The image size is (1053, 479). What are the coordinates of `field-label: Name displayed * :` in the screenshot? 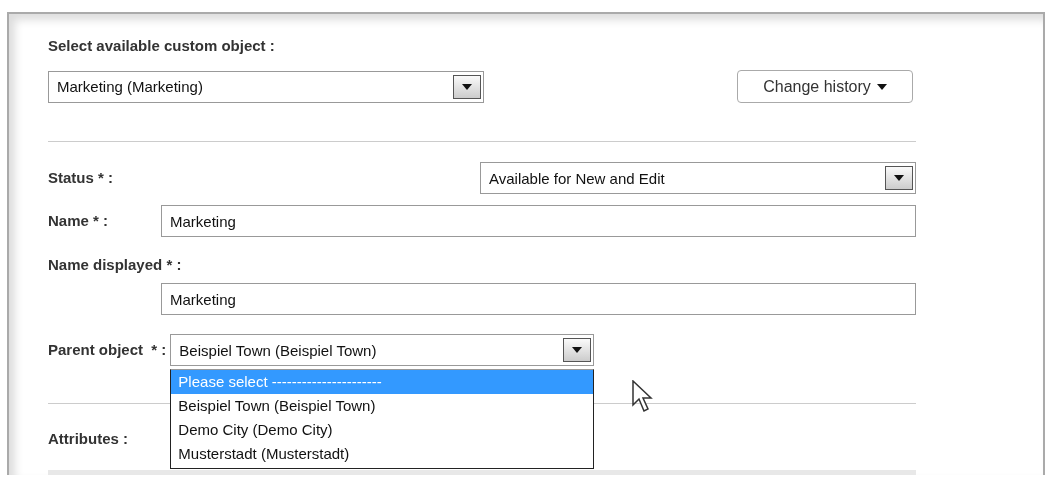 It's located at (115, 265).